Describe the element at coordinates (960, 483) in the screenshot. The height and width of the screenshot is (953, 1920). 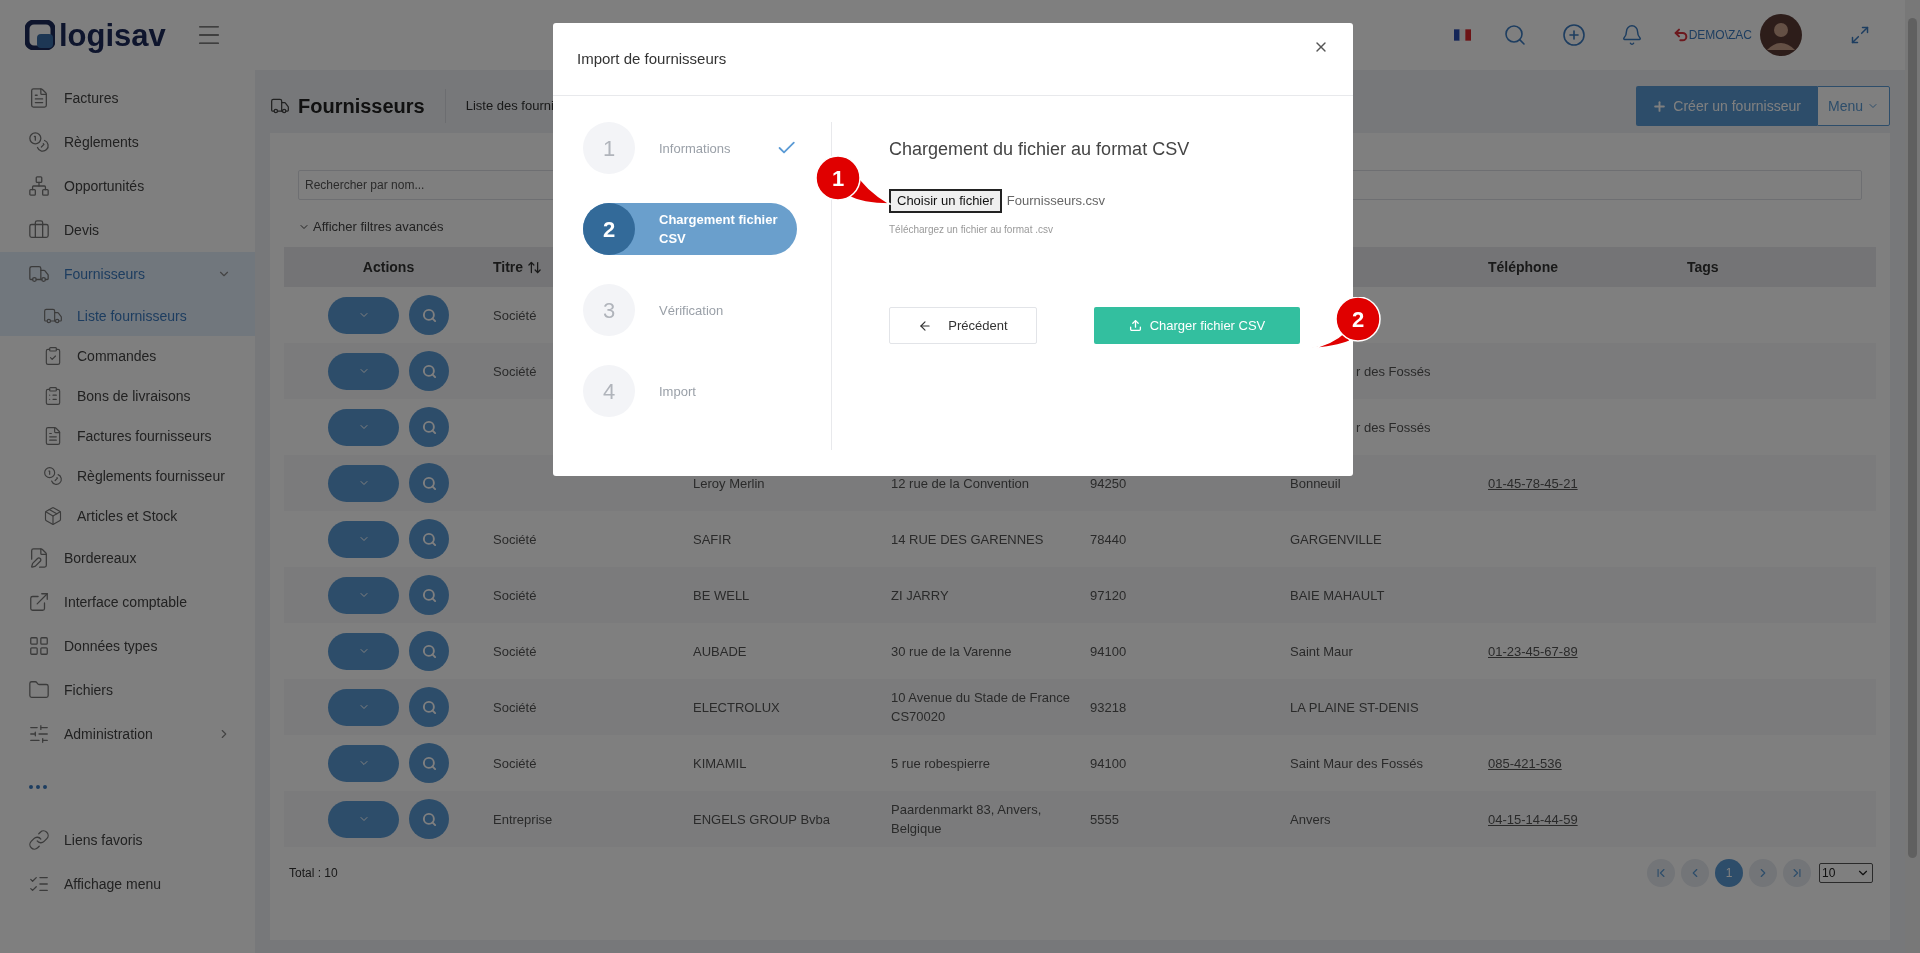
I see `table-cell-text: 12 rue de la Convention` at that location.